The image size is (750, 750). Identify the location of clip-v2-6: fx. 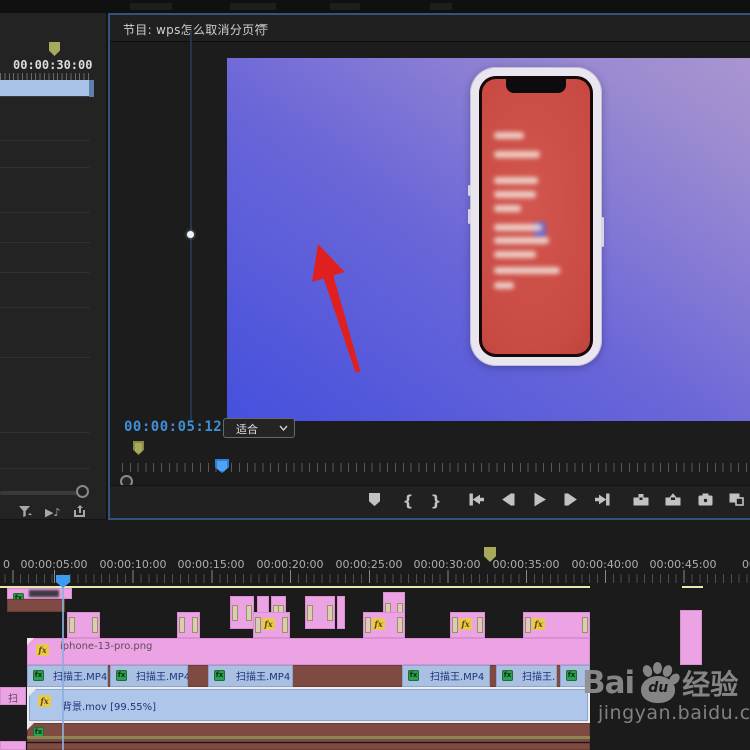
(556, 625).